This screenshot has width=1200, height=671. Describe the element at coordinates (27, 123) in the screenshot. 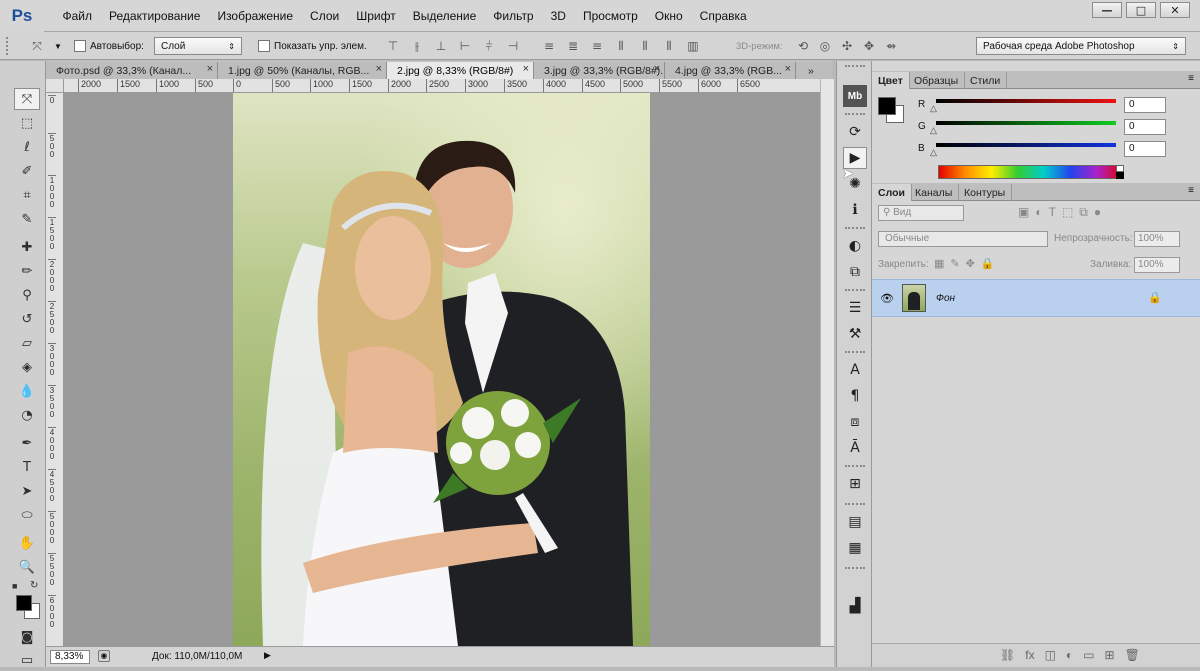

I see `marquee-tool-icon: ⬚` at that location.